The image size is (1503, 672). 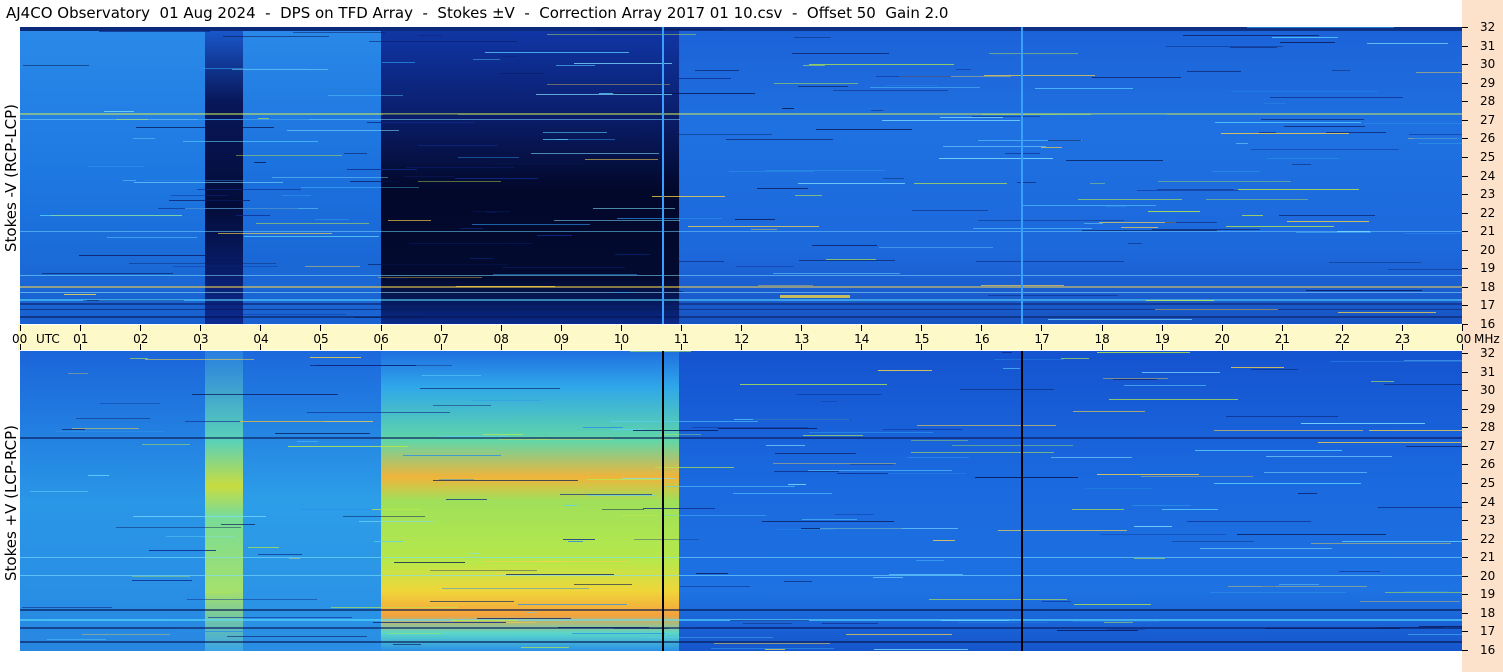 I want to click on frequency-tick-label: 32, so click(x=1488, y=27).